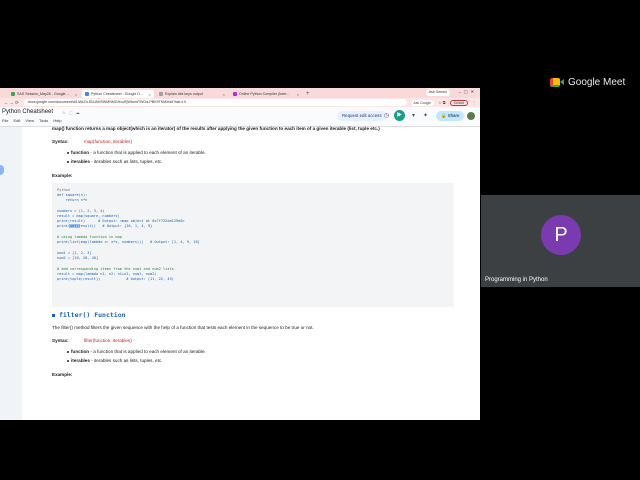 This screenshot has height=480, width=640. Describe the element at coordinates (81, 211) in the screenshot. I see `code-line: numbers = (1, 2, 3, 4)` at that location.